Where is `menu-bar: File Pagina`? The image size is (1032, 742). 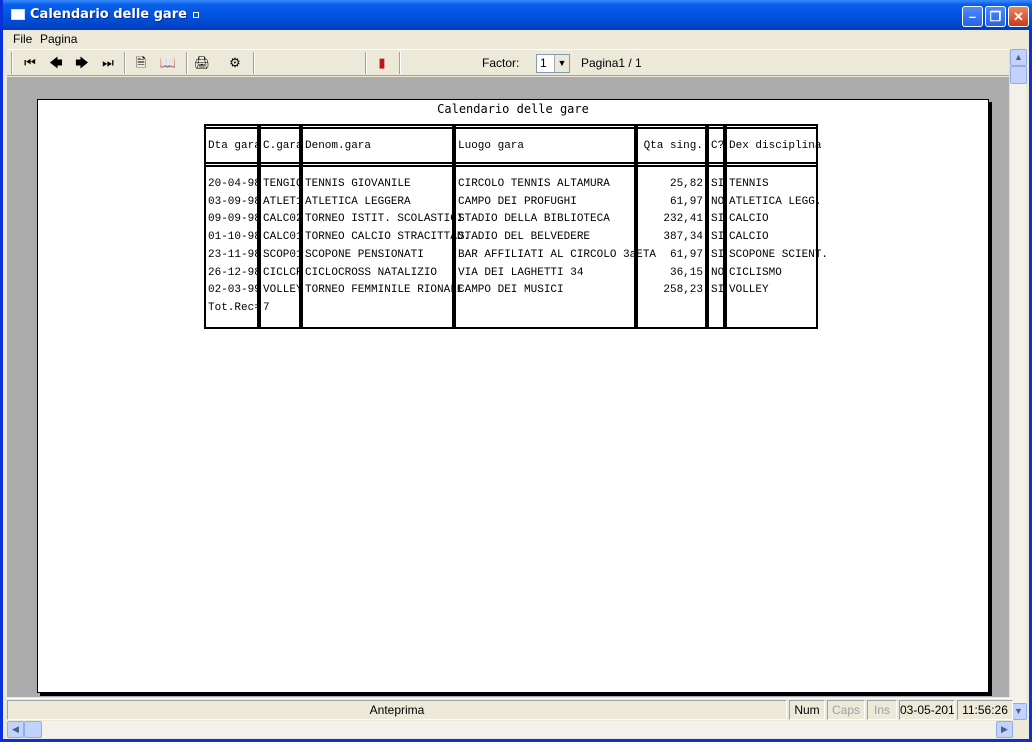 menu-bar: File Pagina is located at coordinates (516, 39).